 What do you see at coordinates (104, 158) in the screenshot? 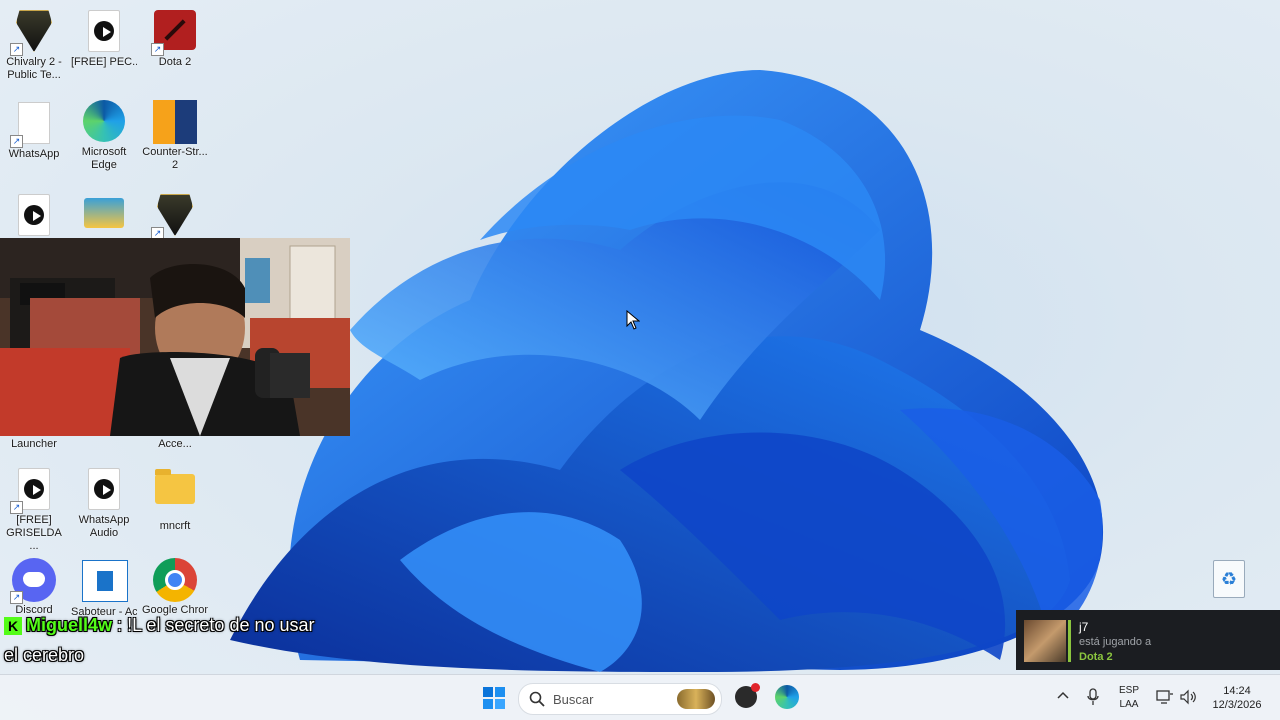
I see `desktop-icon-label: Microsoft Edge` at bounding box center [104, 158].